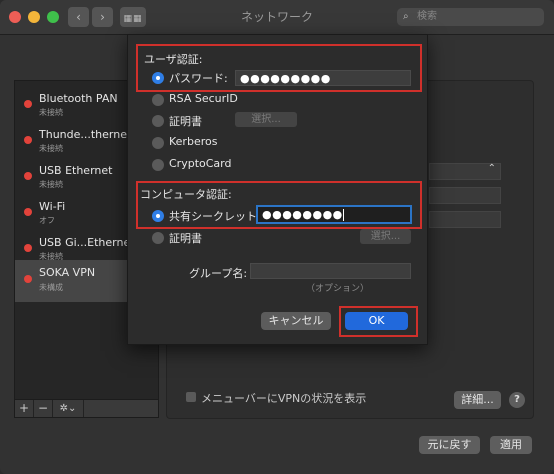  What do you see at coordinates (185, 121) in the screenshot?
I see `certificate-label: 証明書` at bounding box center [185, 121].